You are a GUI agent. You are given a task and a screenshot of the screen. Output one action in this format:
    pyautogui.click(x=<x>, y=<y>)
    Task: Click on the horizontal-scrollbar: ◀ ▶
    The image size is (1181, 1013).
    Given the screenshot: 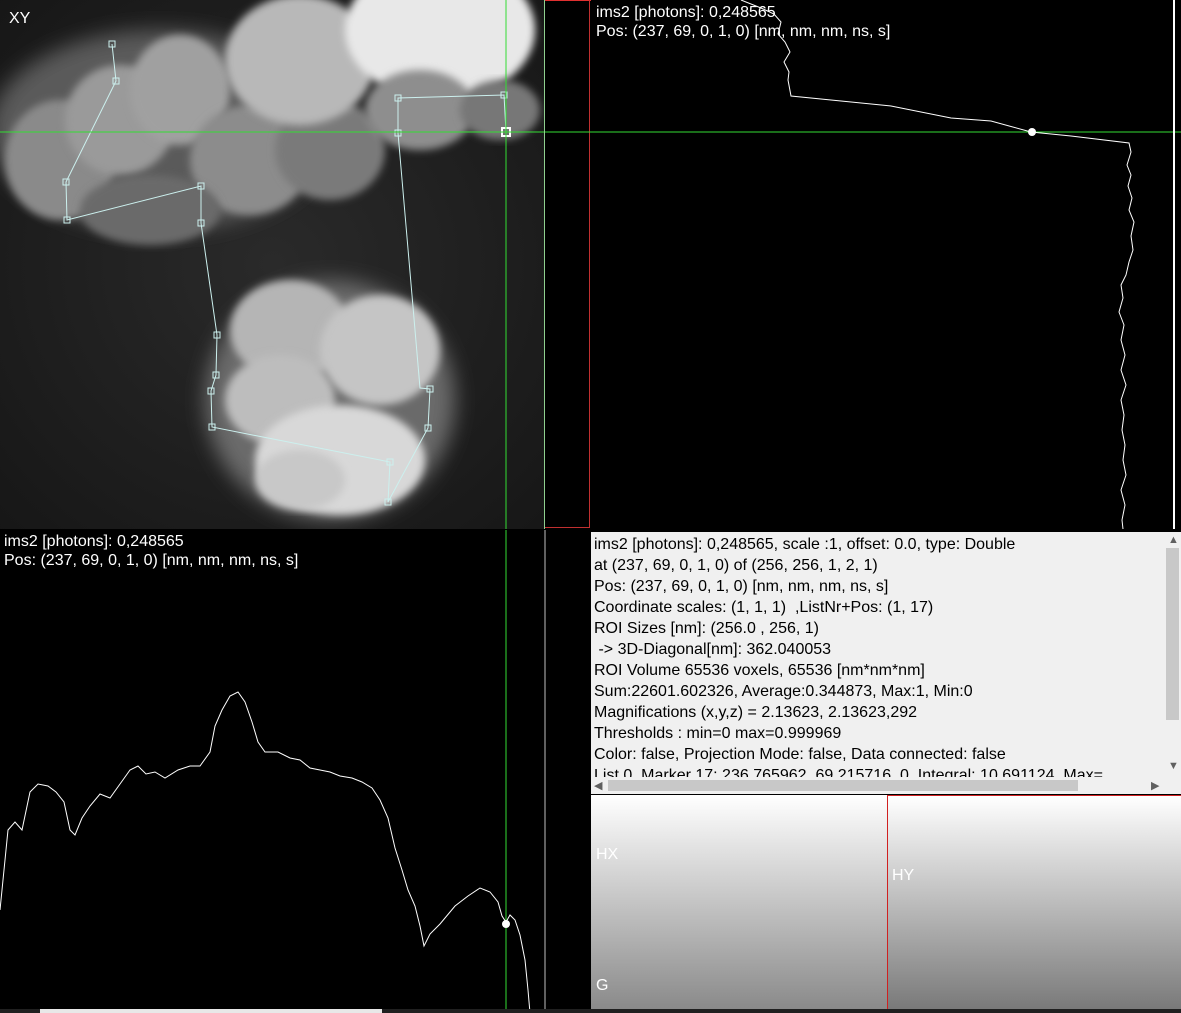 What is the action you would take?
    pyautogui.click(x=877, y=785)
    